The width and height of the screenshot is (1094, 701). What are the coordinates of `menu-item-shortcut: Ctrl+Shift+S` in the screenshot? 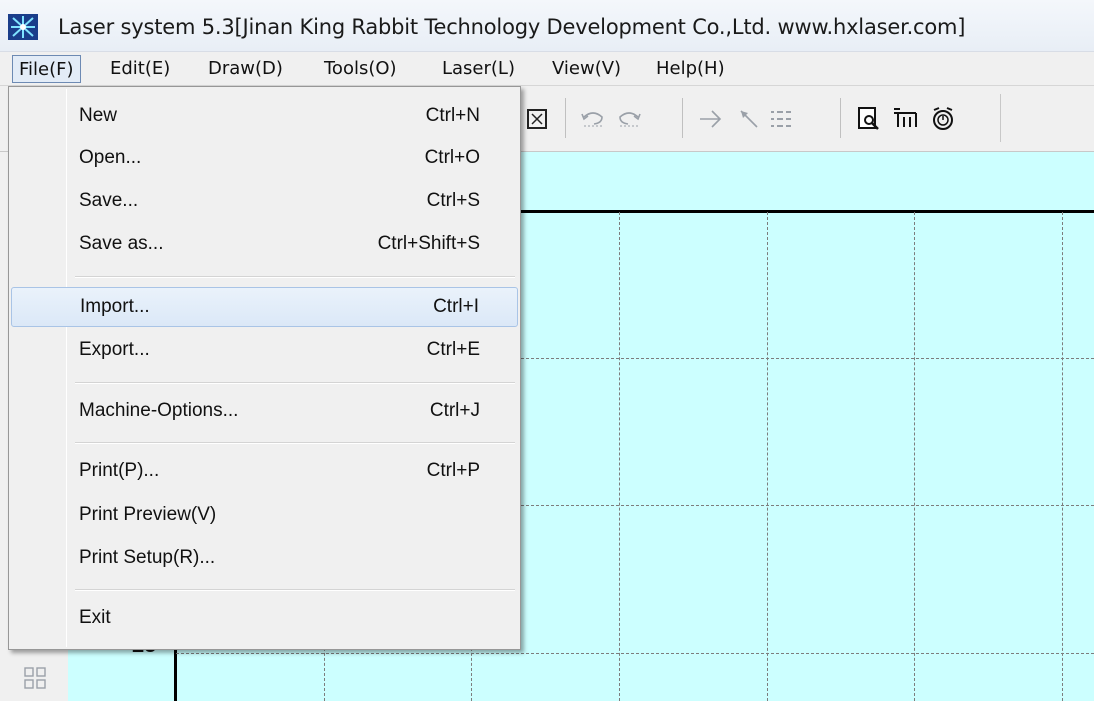 It's located at (428, 243).